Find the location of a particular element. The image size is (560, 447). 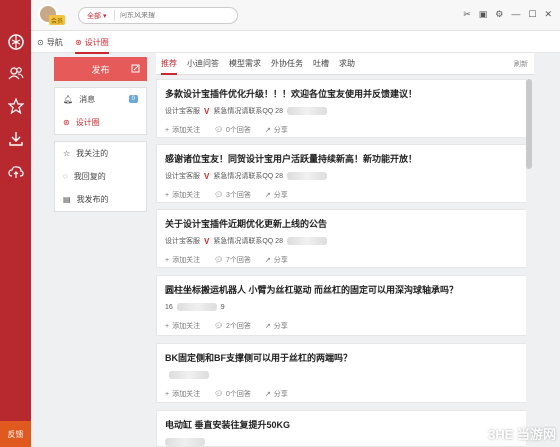

answer-count: 7个回答 is located at coordinates (238, 260).